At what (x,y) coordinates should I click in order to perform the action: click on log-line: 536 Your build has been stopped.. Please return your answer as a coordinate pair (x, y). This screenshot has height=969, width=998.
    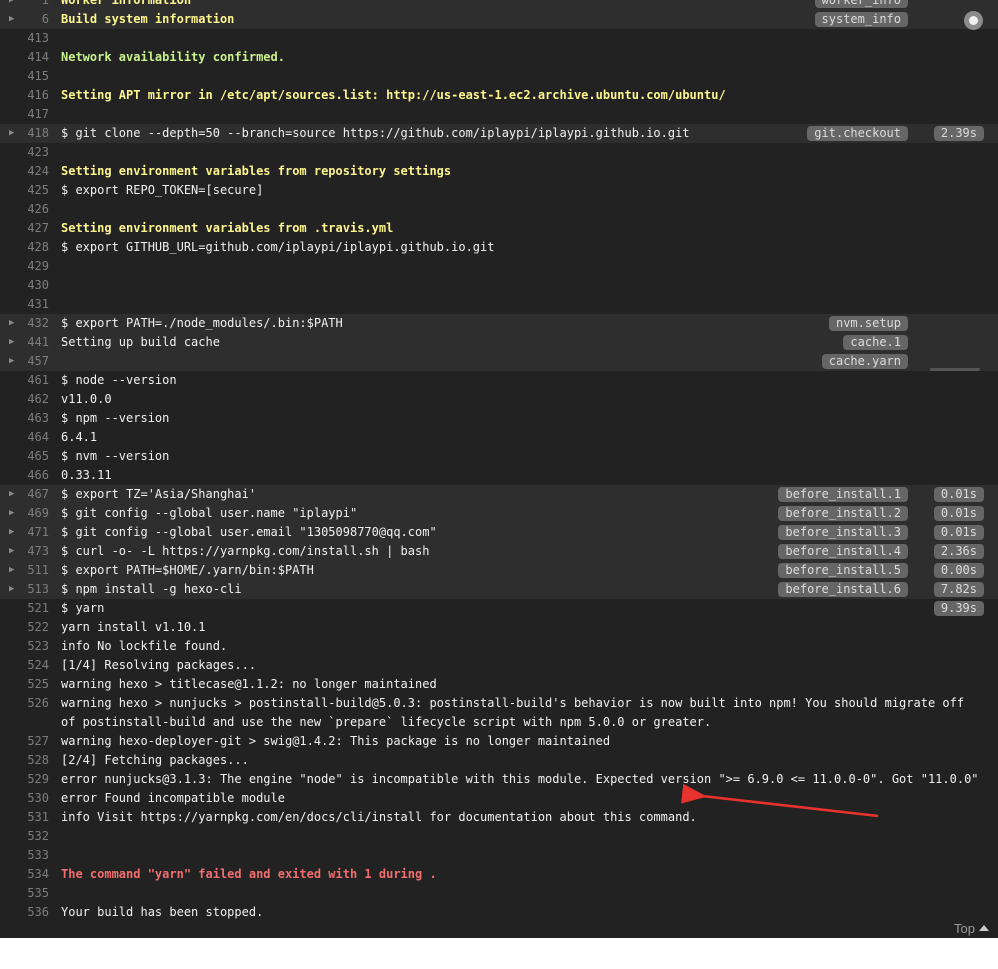
    Looking at the image, I should click on (499, 912).